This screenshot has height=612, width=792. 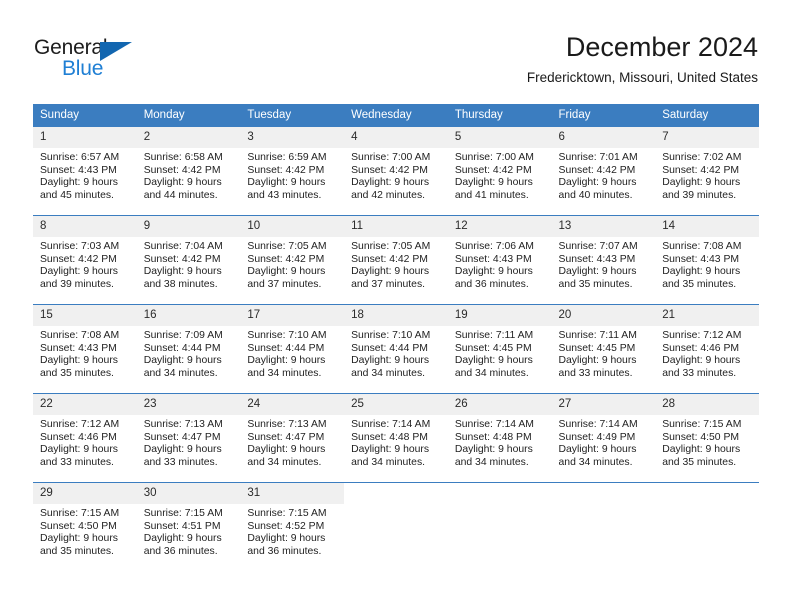 I want to click on sunset-time: Sunset: 4:49 PM, so click(x=597, y=437).